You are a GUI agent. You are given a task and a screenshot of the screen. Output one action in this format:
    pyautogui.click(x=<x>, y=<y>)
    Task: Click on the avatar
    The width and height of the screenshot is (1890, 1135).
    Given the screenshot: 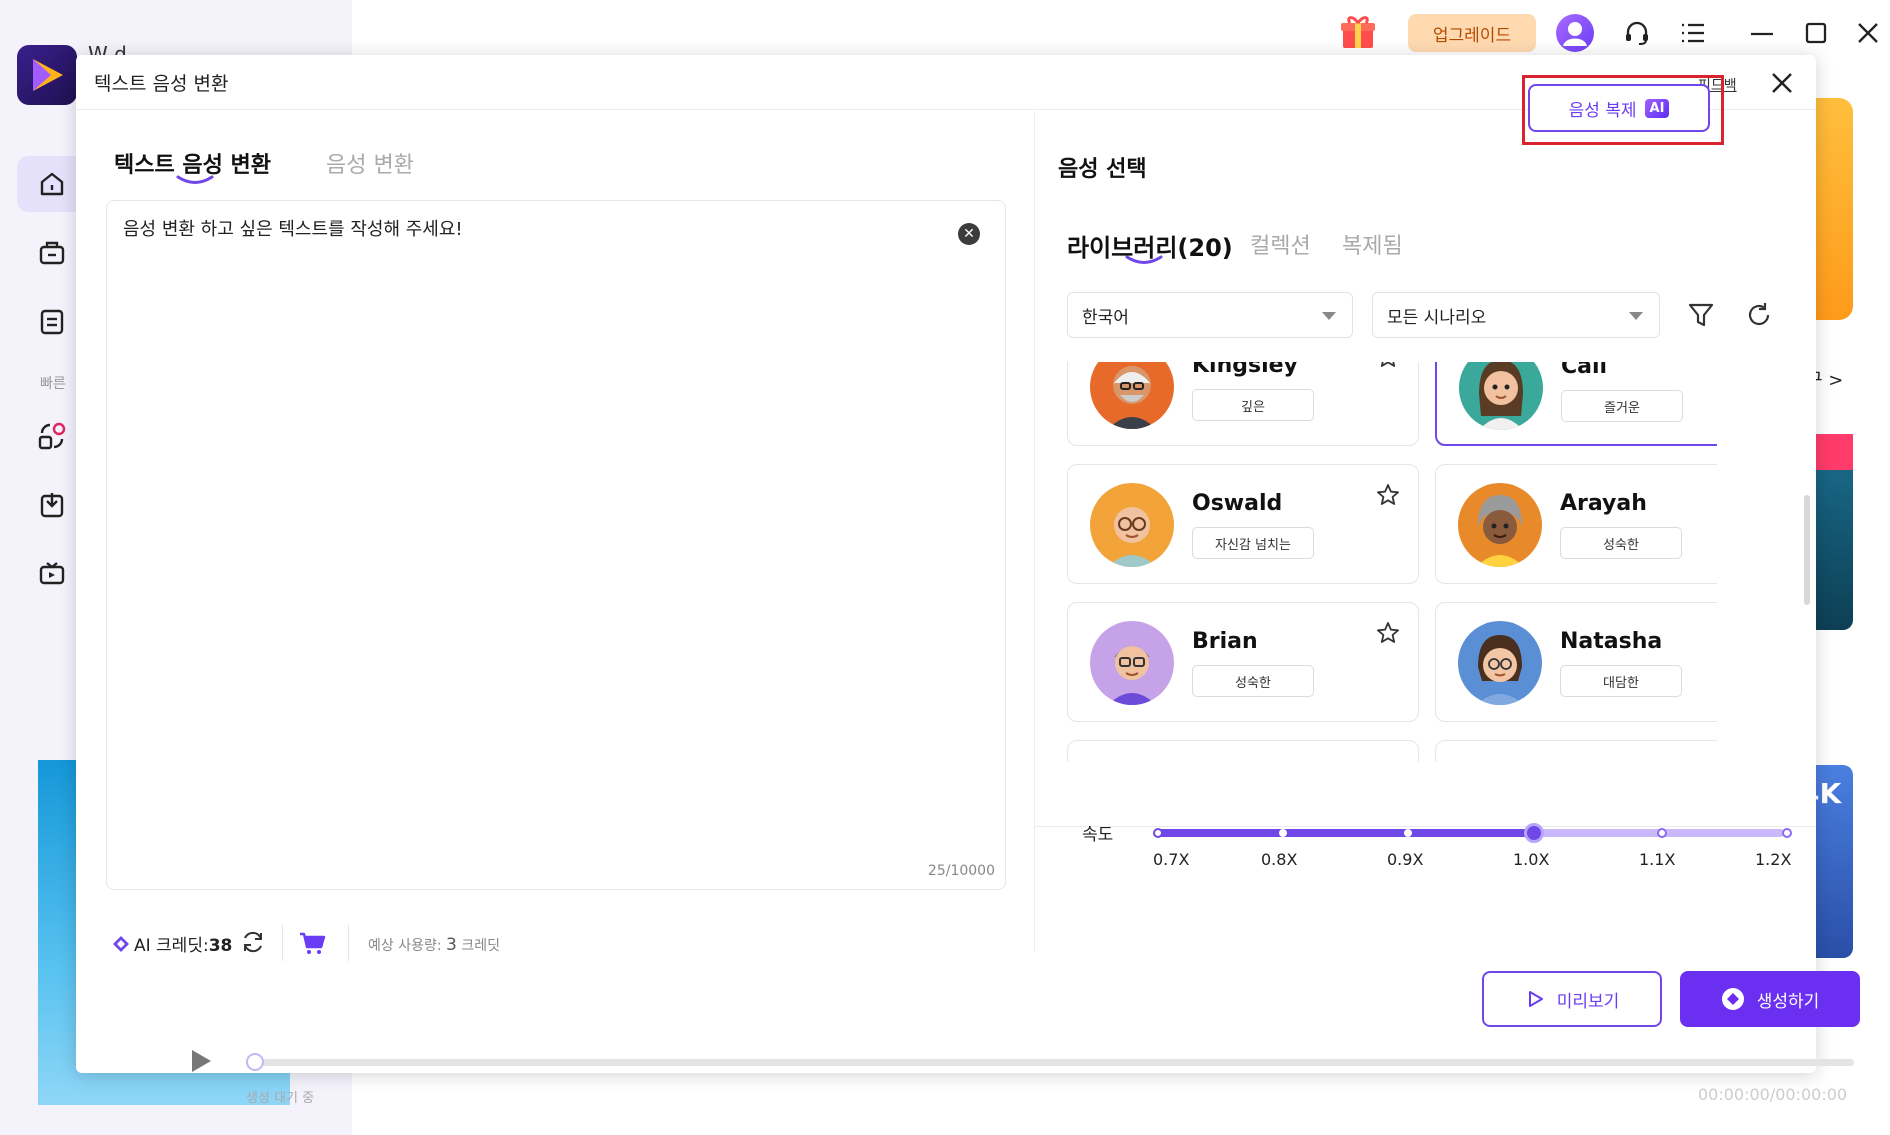 What is the action you would take?
    pyautogui.click(x=1575, y=33)
    